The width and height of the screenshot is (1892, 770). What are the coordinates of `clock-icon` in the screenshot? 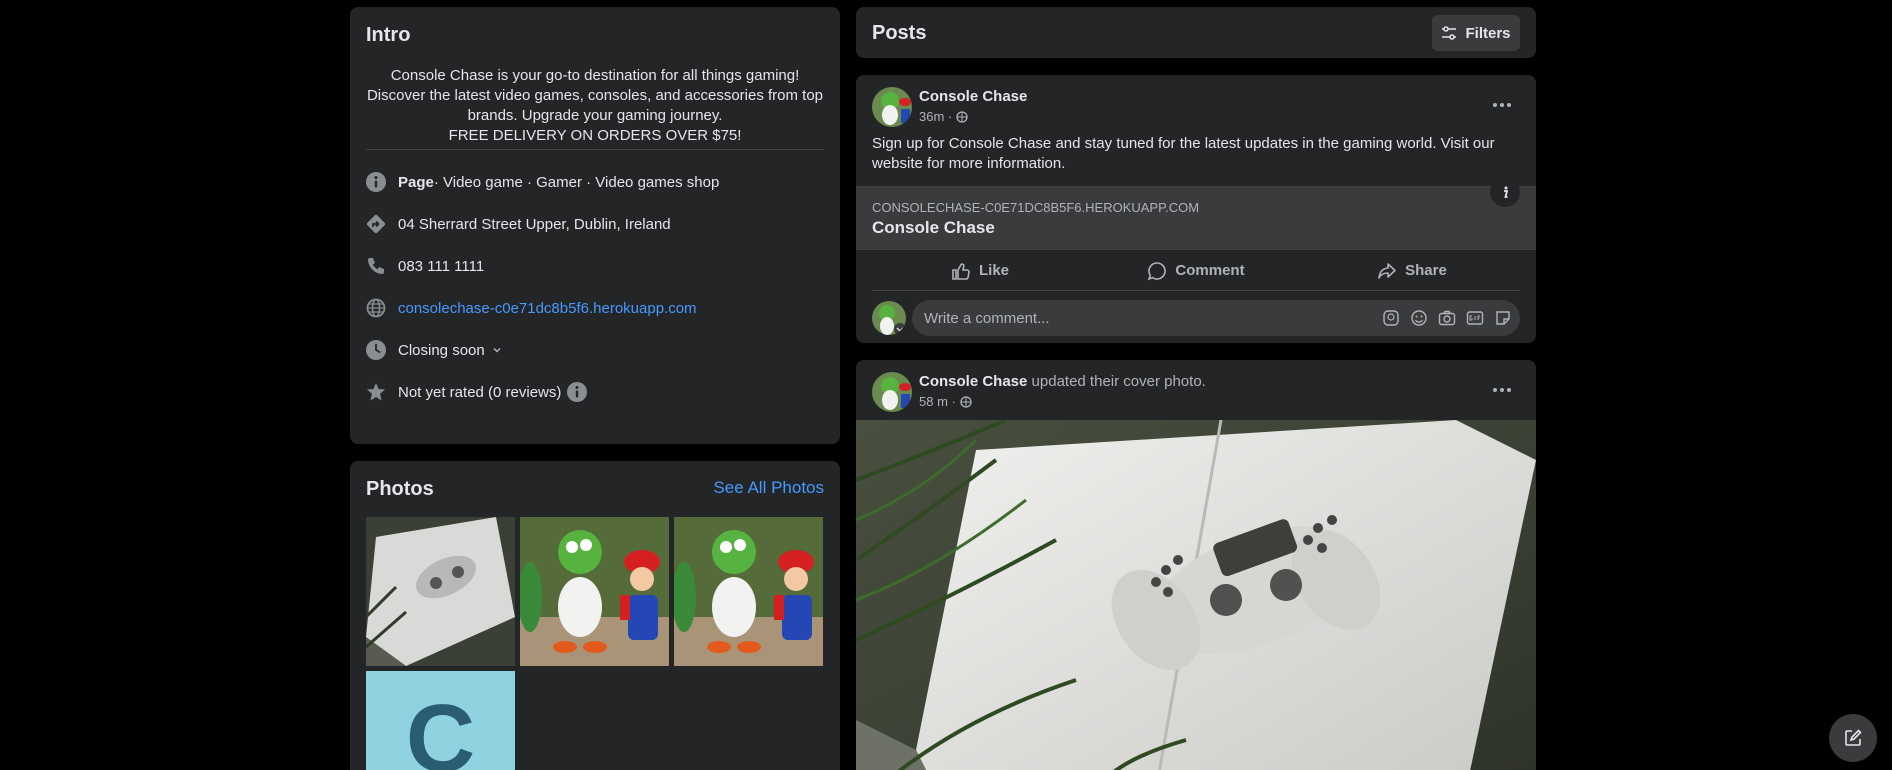 It's located at (376, 350).